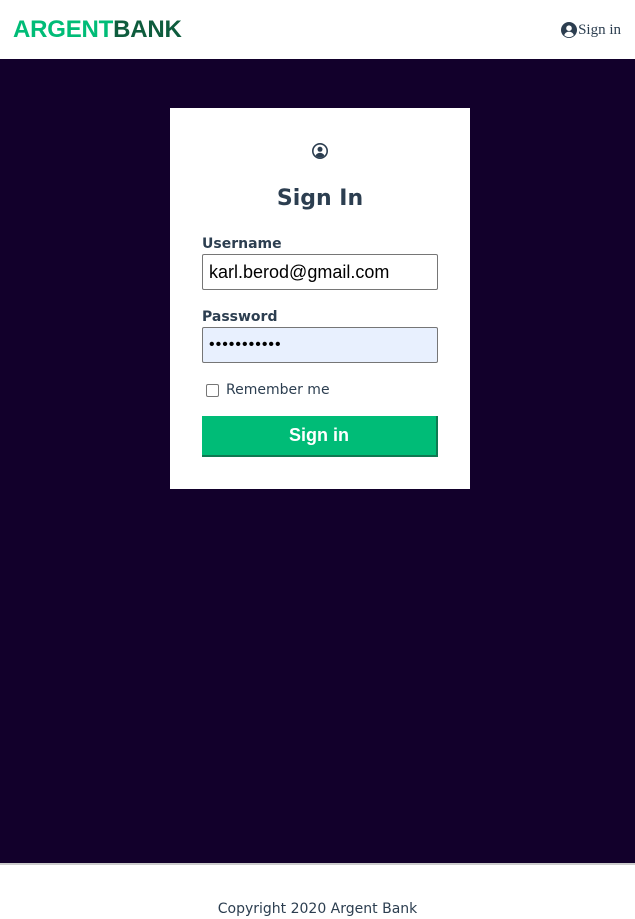 Image resolution: width=635 pixels, height=919 pixels. Describe the element at coordinates (63, 29) in the screenshot. I see `logo-text-argent: ARGENT` at that location.